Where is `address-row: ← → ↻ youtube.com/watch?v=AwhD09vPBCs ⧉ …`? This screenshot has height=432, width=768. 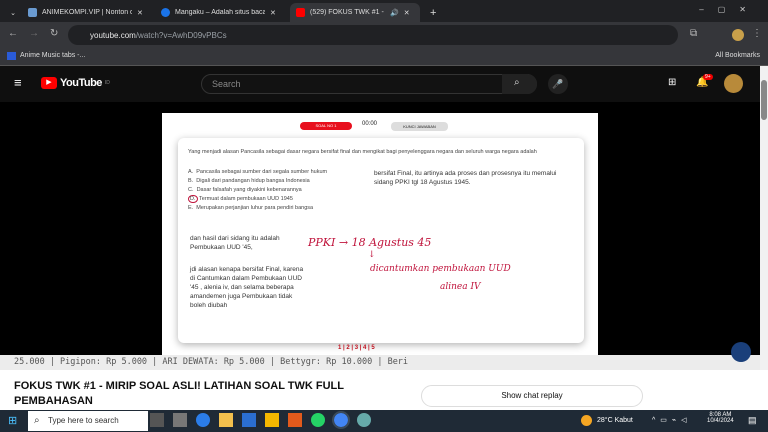
address-row: ← → ↻ youtube.com/watch?v=AwhD09vPBCs ⧉ … is located at coordinates (384, 35).